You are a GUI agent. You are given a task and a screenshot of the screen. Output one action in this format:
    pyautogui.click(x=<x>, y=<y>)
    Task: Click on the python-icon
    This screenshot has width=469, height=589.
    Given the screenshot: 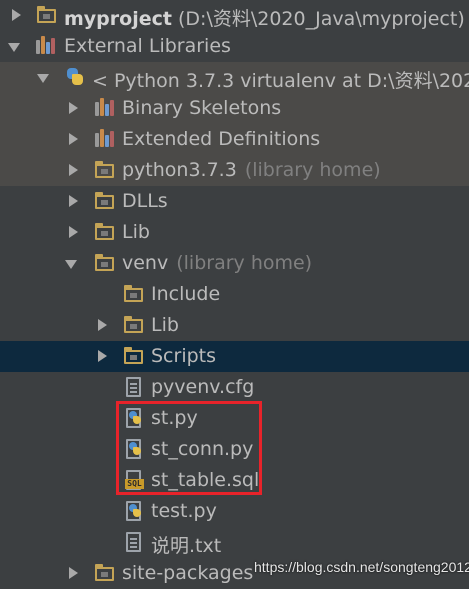 What is the action you would take?
    pyautogui.click(x=75, y=77)
    